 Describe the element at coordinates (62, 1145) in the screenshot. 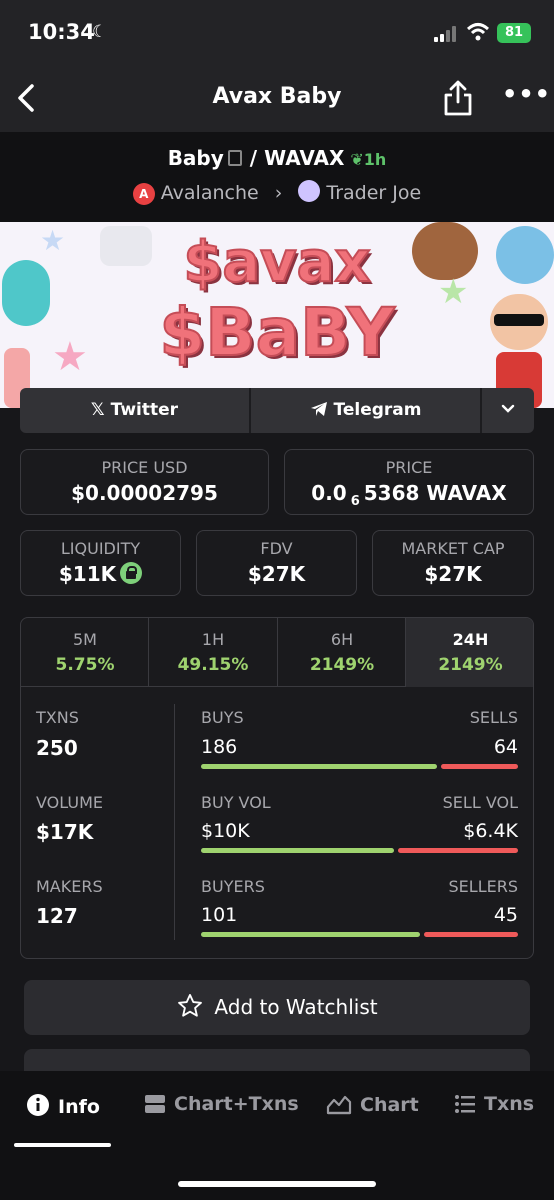

I see `active-tab-indicator` at that location.